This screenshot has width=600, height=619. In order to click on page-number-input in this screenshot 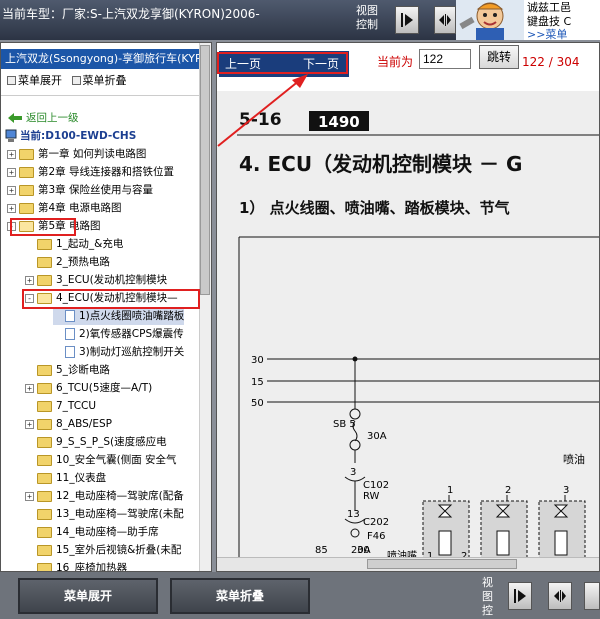, I will do `click(445, 59)`.